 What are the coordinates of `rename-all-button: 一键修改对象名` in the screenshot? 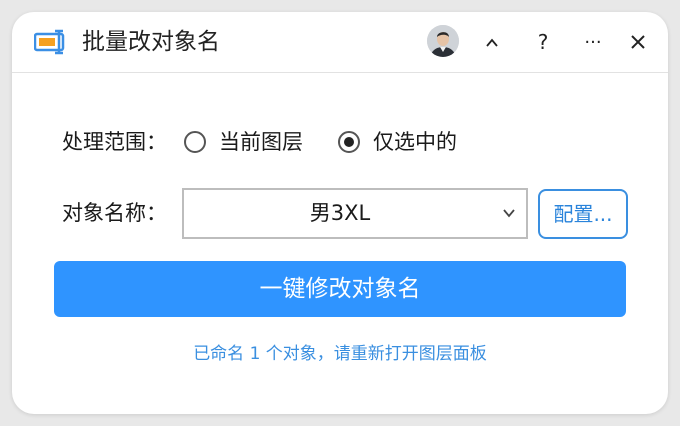 It's located at (340, 289).